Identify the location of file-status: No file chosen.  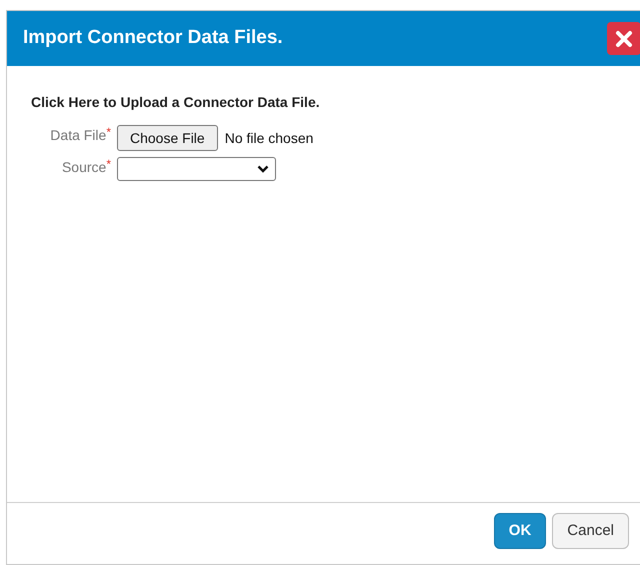
(269, 138).